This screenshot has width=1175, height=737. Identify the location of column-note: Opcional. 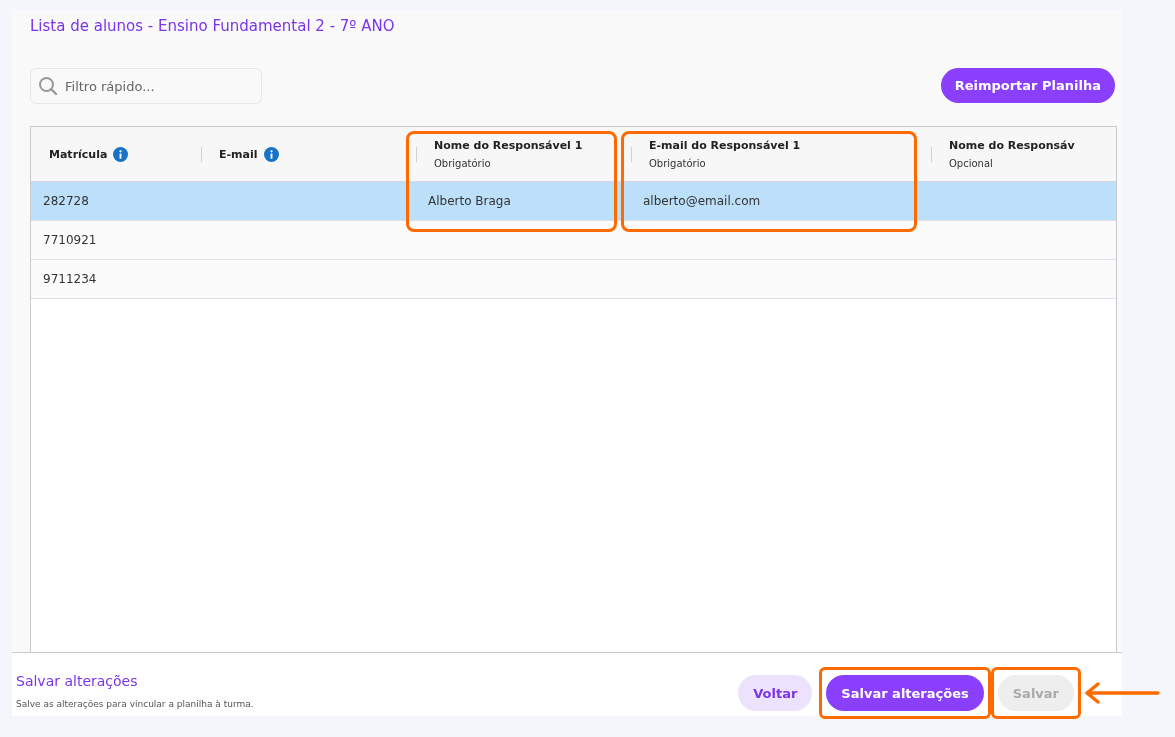
(971, 163).